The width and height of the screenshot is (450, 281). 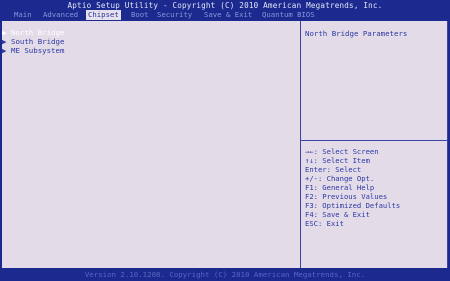 What do you see at coordinates (374, 140) in the screenshot?
I see `panel-divider-horizontal` at bounding box center [374, 140].